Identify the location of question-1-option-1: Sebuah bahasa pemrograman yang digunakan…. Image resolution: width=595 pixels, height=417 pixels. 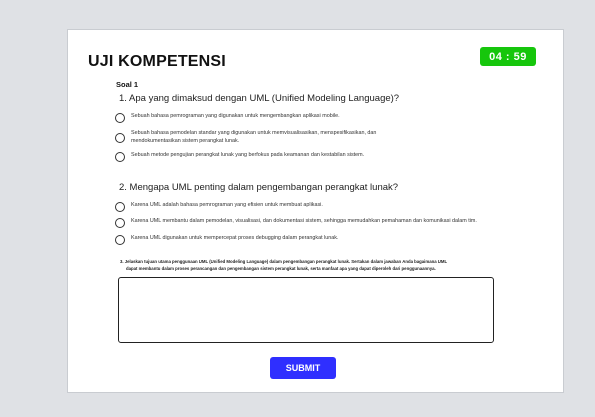
(227, 118).